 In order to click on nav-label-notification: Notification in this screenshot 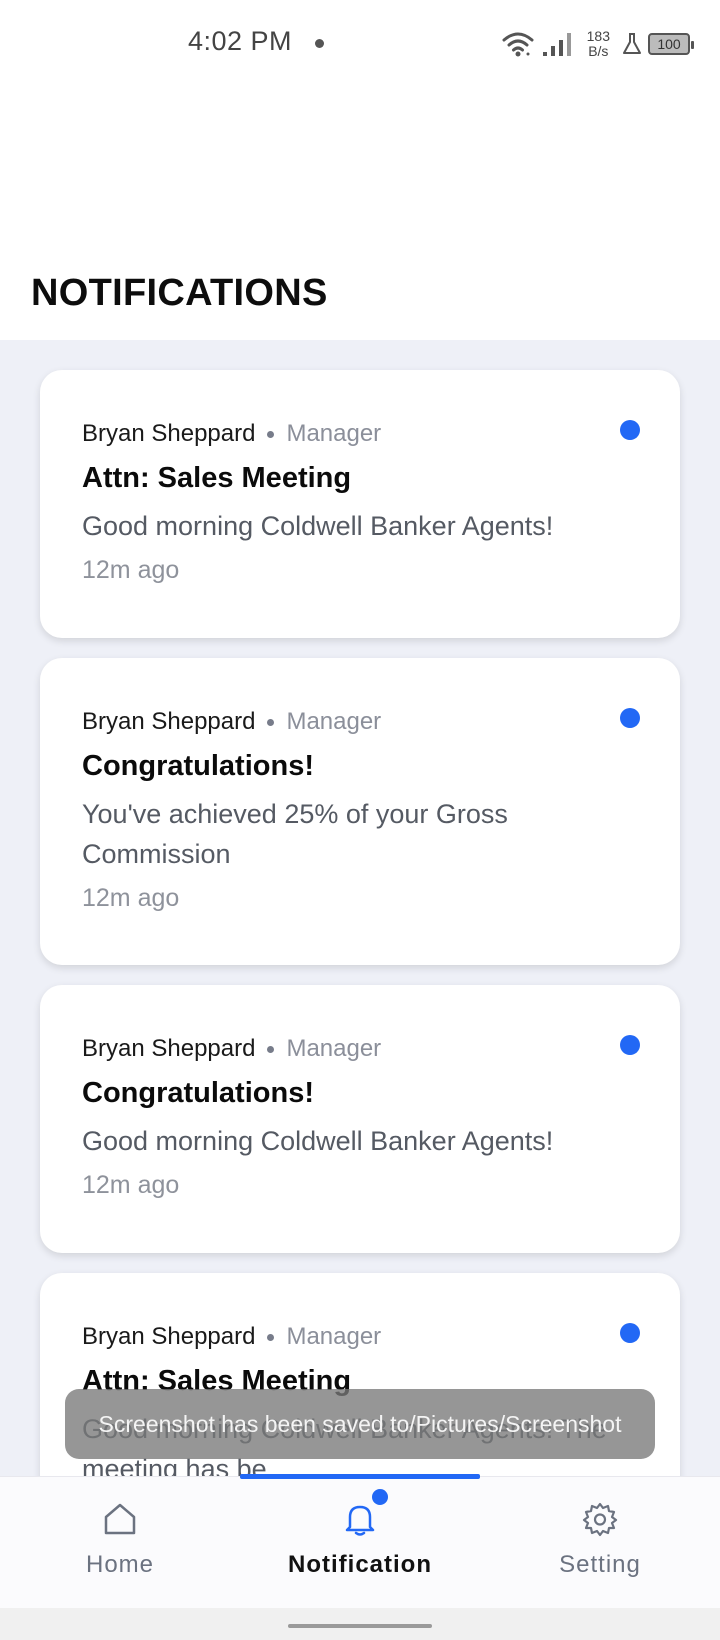, I will do `click(360, 1564)`.